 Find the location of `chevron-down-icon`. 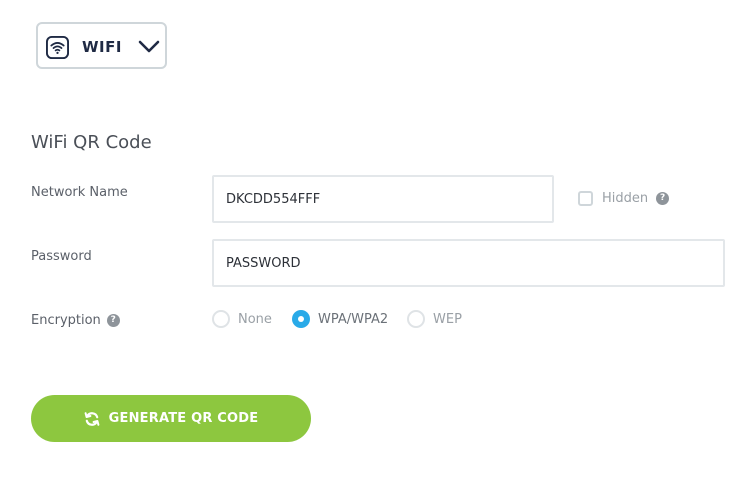

chevron-down-icon is located at coordinates (149, 46).